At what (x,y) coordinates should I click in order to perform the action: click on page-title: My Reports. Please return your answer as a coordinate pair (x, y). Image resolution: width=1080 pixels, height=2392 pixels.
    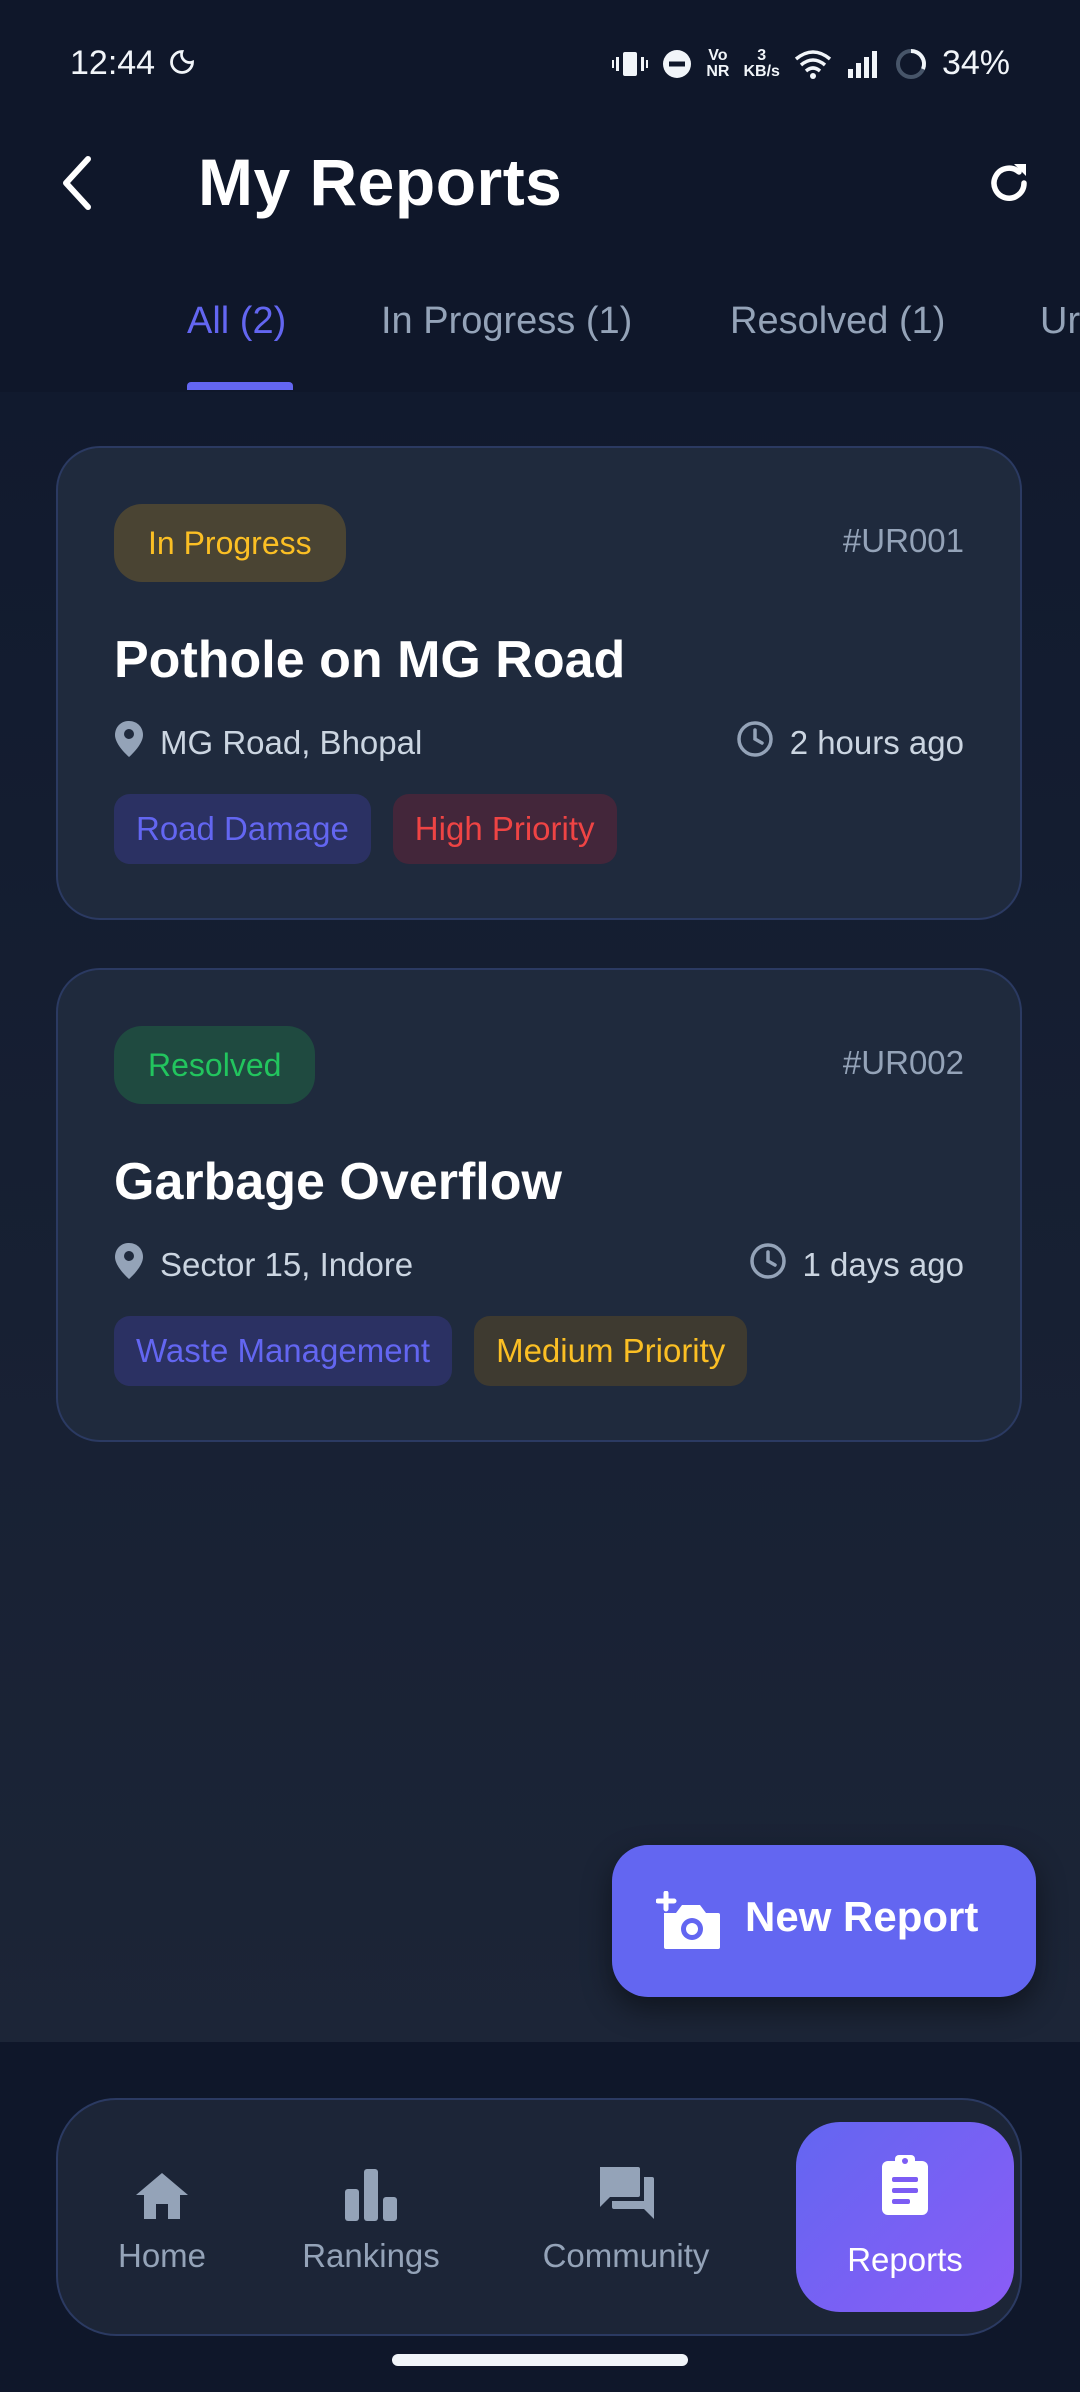
    Looking at the image, I should click on (380, 182).